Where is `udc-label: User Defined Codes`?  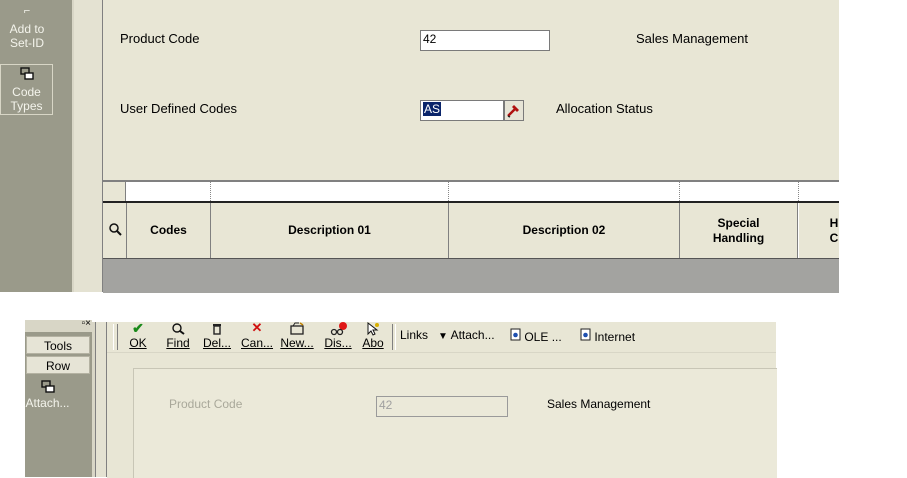
udc-label: User Defined Codes is located at coordinates (179, 108).